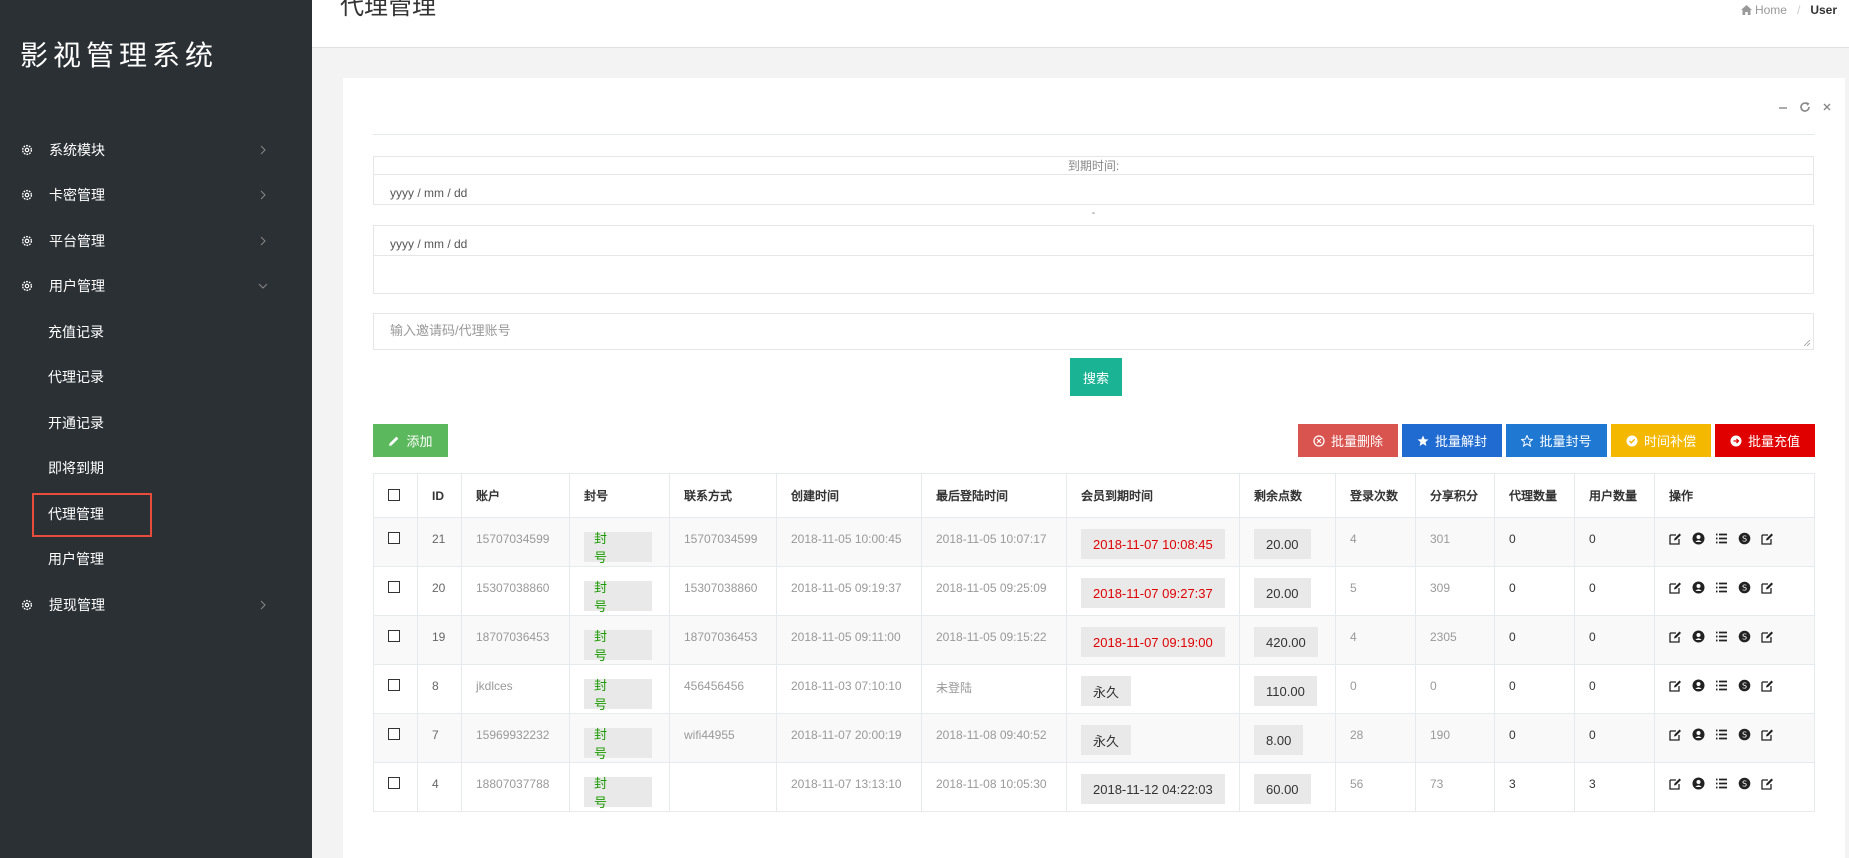 The height and width of the screenshot is (858, 1849). I want to click on date-start-input: yyyy / mm / dd, so click(1093, 189).